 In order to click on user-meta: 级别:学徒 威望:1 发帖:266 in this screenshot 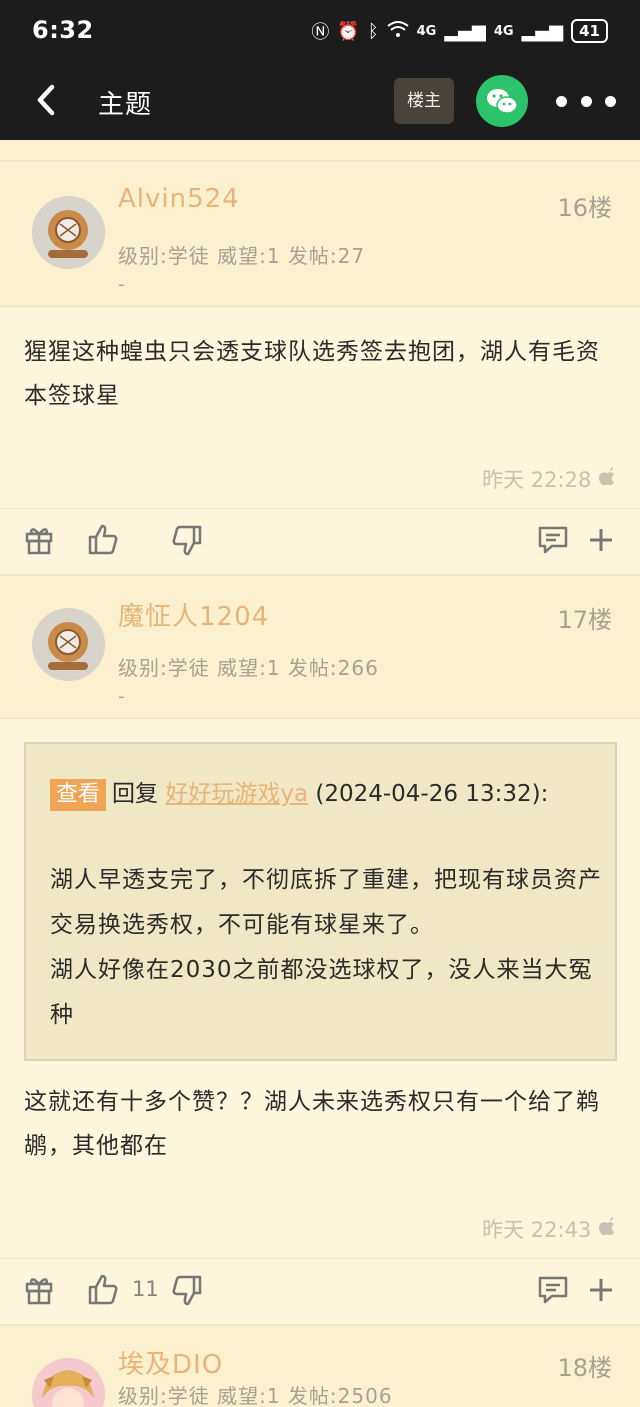, I will do `click(248, 668)`.